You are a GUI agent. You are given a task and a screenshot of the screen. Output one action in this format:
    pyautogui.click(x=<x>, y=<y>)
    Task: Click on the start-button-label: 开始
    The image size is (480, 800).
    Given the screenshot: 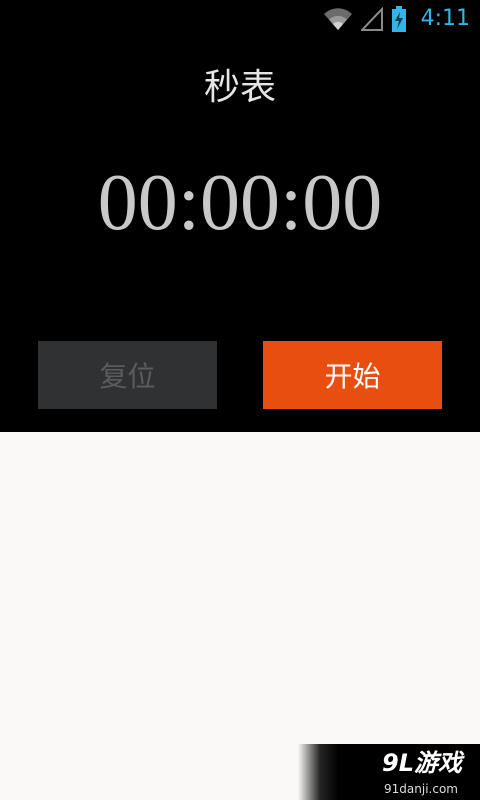 What is the action you would take?
    pyautogui.click(x=352, y=376)
    